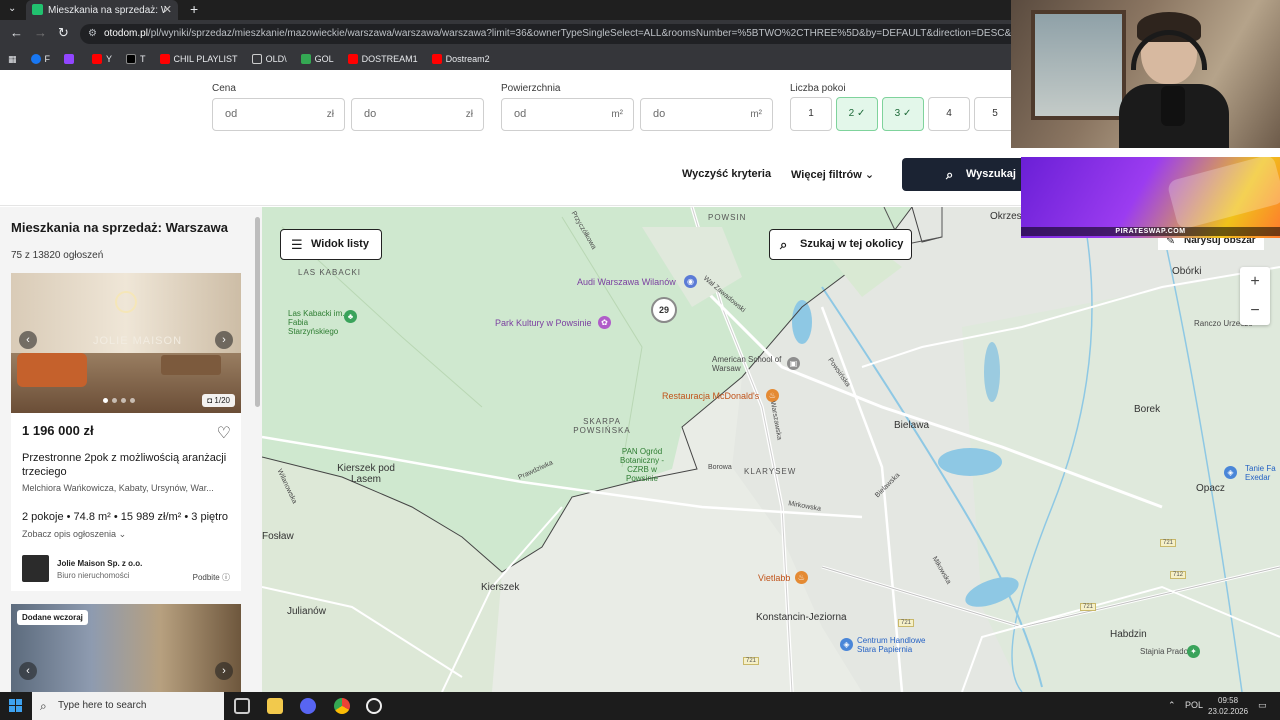 The width and height of the screenshot is (1280, 720). Describe the element at coordinates (224, 433) in the screenshot. I see `favorite-heart-icon: ♡` at that location.